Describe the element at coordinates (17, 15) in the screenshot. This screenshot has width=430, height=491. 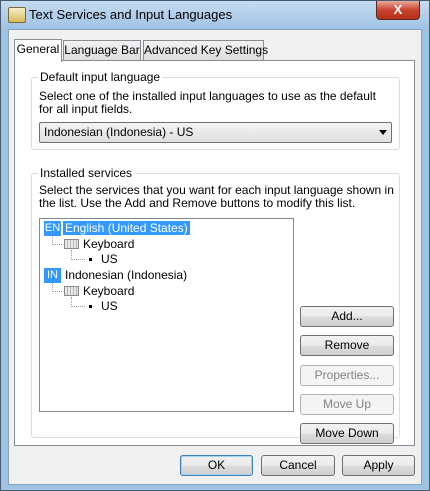
I see `text-services-icon` at that location.